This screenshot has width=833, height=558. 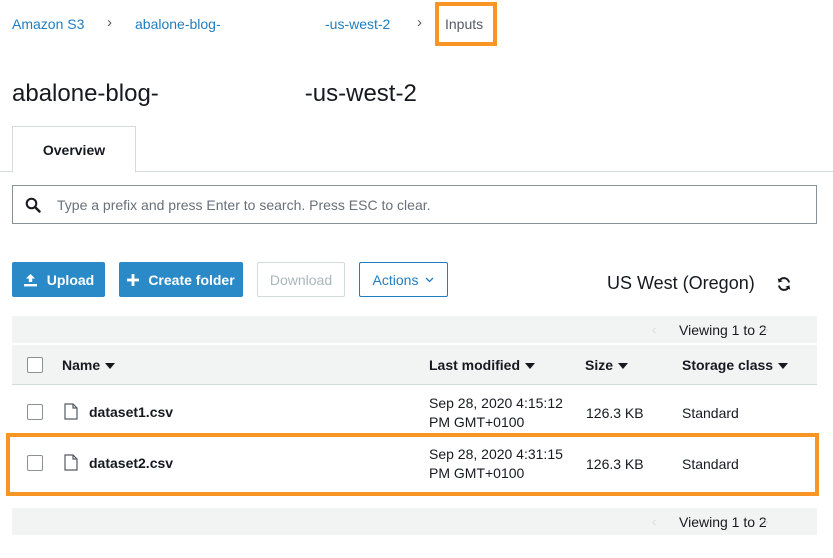 What do you see at coordinates (276, 25) in the screenshot?
I see `redaction-block` at bounding box center [276, 25].